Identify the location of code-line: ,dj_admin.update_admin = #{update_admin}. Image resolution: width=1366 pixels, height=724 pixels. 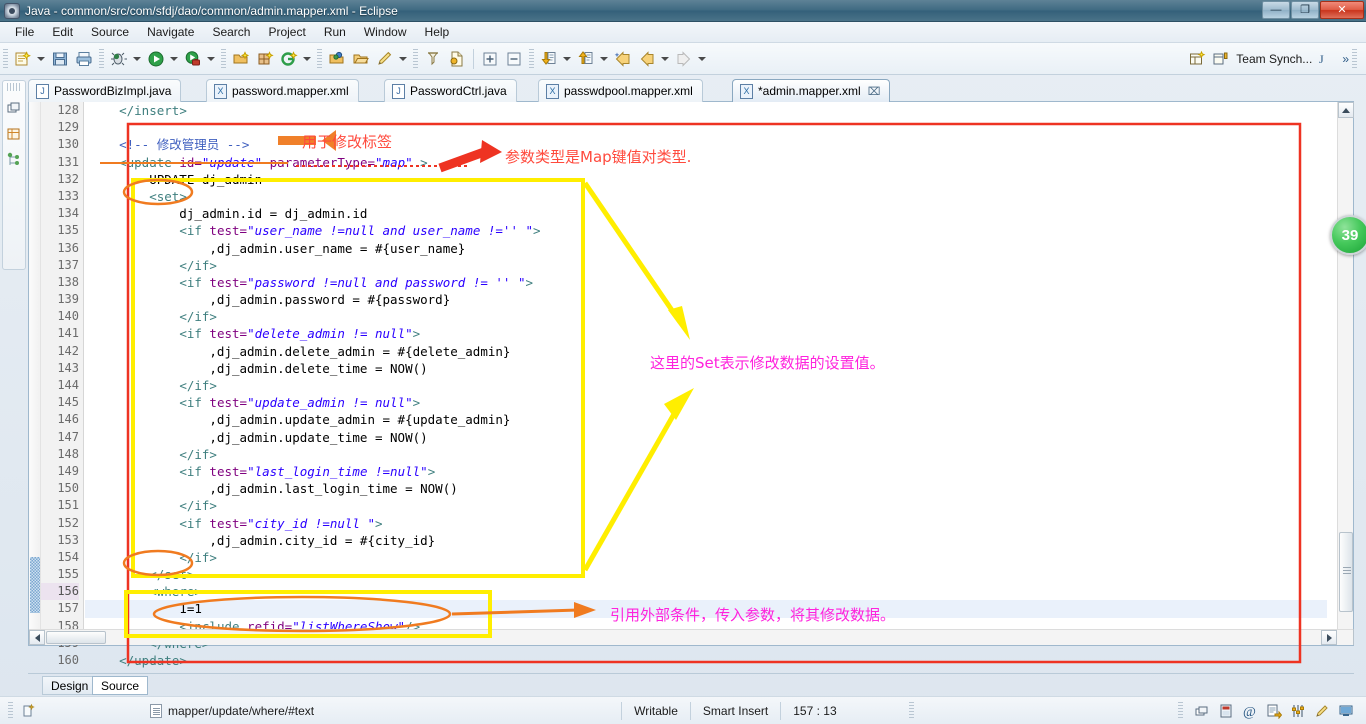
(706, 419).